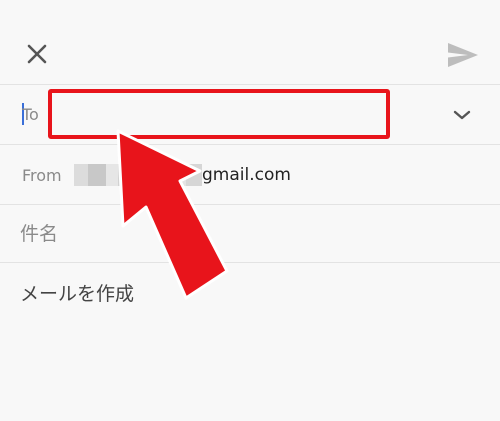 The height and width of the screenshot is (421, 500). I want to click on from-address: gmail.com, so click(246, 175).